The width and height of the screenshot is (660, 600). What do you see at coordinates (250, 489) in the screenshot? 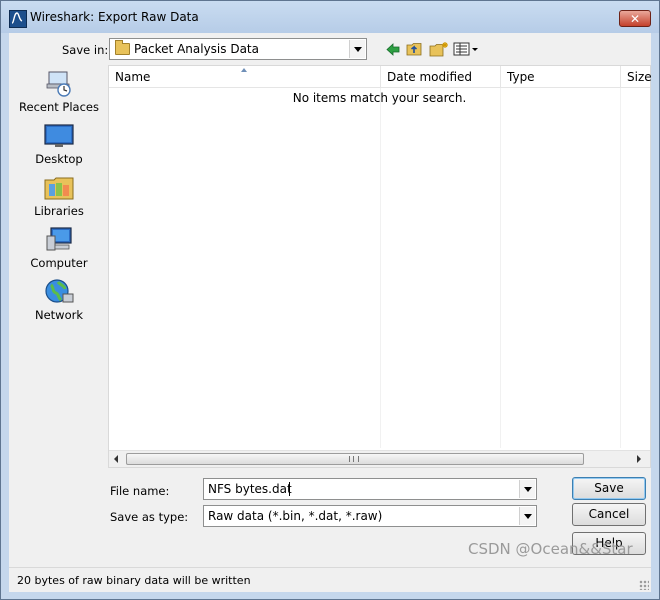
I see `file-name-value: NFS bytes.dat` at bounding box center [250, 489].